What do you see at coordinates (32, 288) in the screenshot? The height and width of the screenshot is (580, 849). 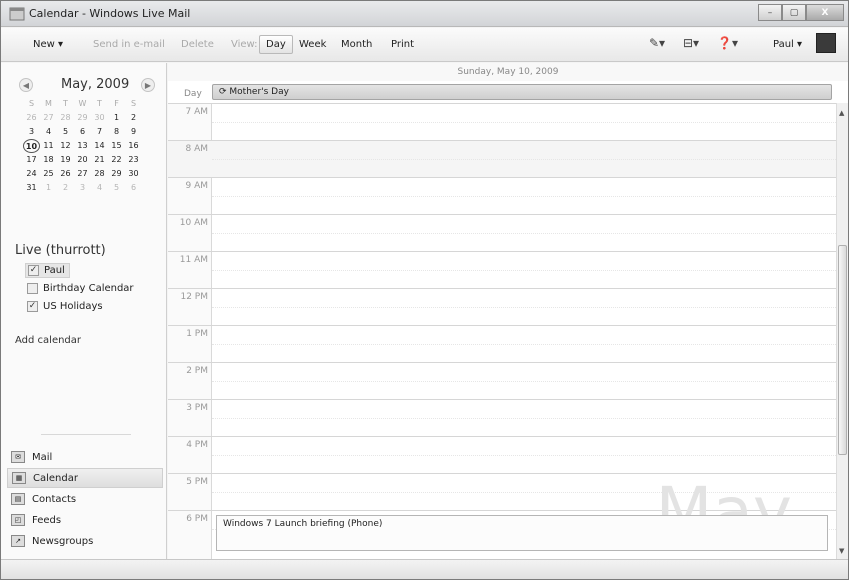 I see `checkbox-unchecked-icon` at bounding box center [32, 288].